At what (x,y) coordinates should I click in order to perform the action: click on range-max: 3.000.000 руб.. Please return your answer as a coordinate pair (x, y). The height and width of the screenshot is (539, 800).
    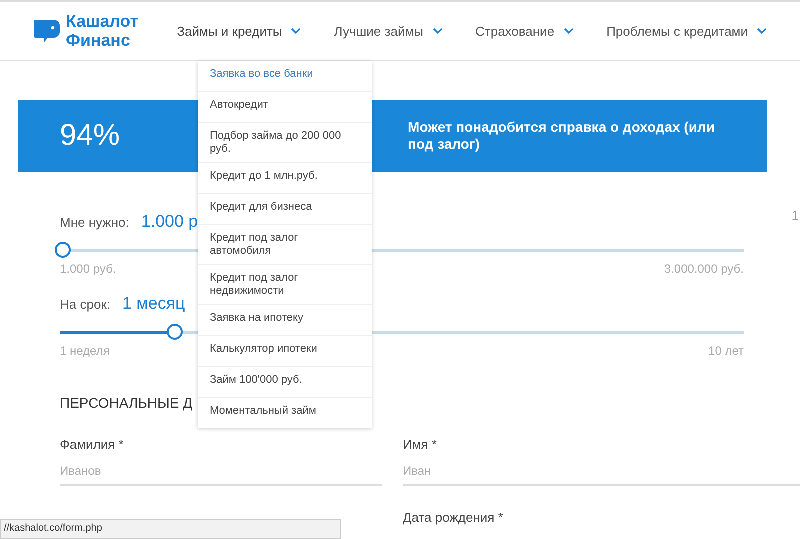
    Looking at the image, I should click on (704, 269).